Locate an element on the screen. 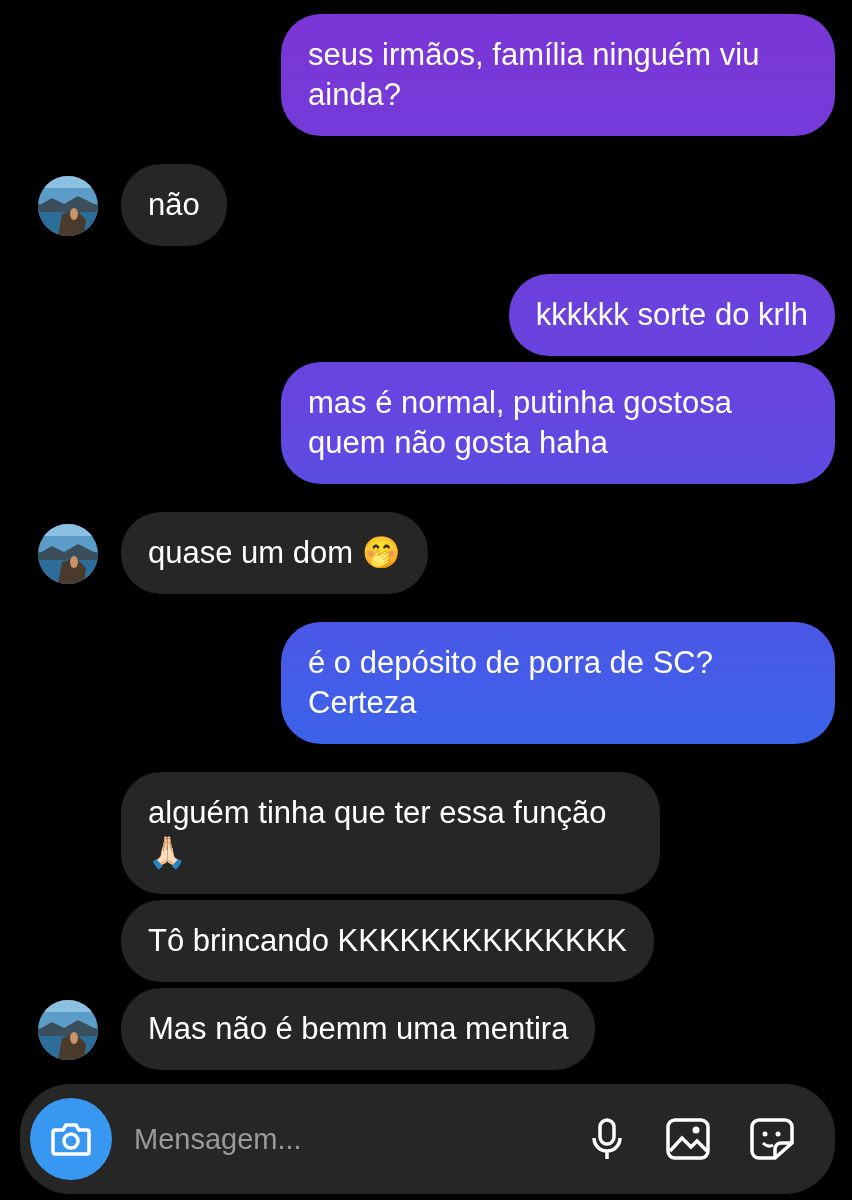 This screenshot has width=852, height=1200. message-bubble: Mas não é bemm uma mentira is located at coordinates (358, 1029).